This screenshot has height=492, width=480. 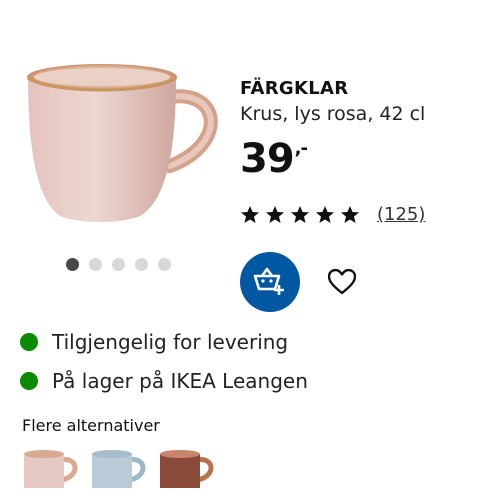 I want to click on image-carousel-dots, so click(x=118, y=264).